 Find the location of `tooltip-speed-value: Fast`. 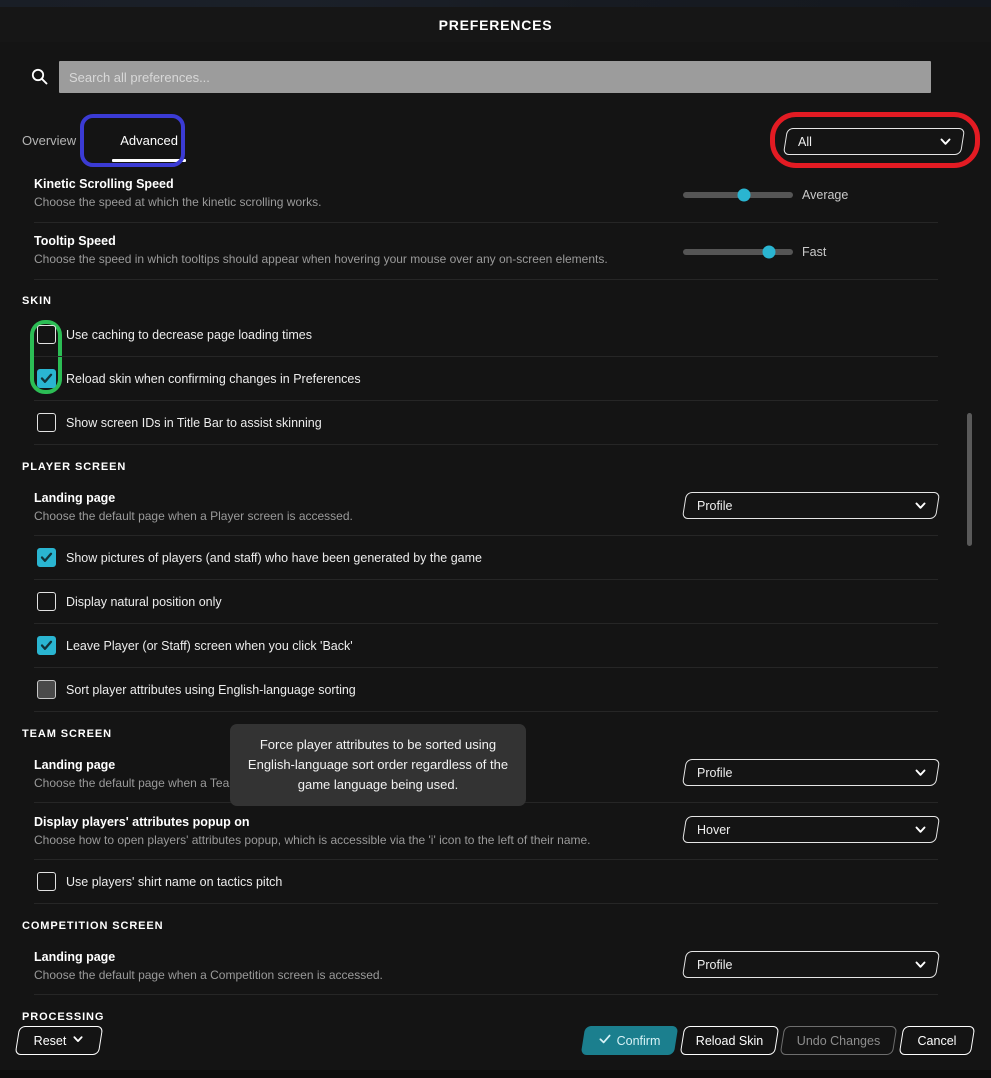

tooltip-speed-value: Fast is located at coordinates (814, 252).